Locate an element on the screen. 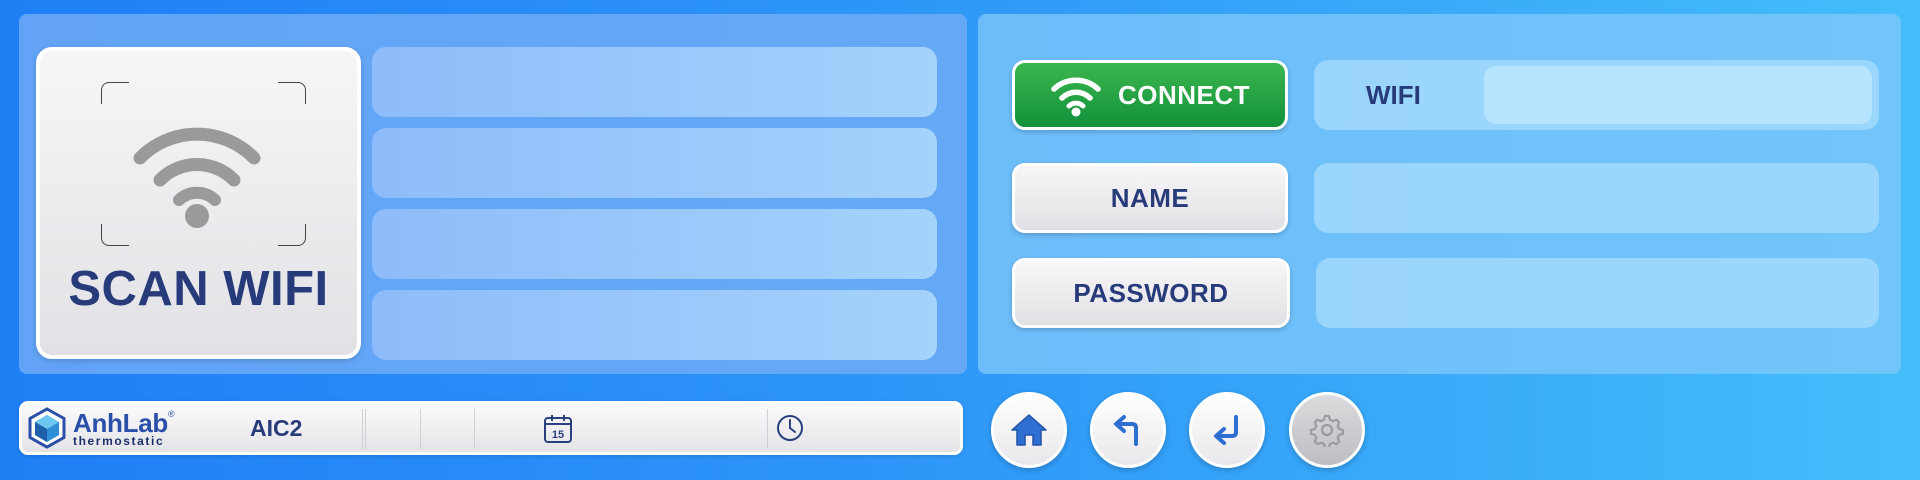 This screenshot has width=1920, height=480. logo-wordmark: AnhLab is located at coordinates (120, 422).